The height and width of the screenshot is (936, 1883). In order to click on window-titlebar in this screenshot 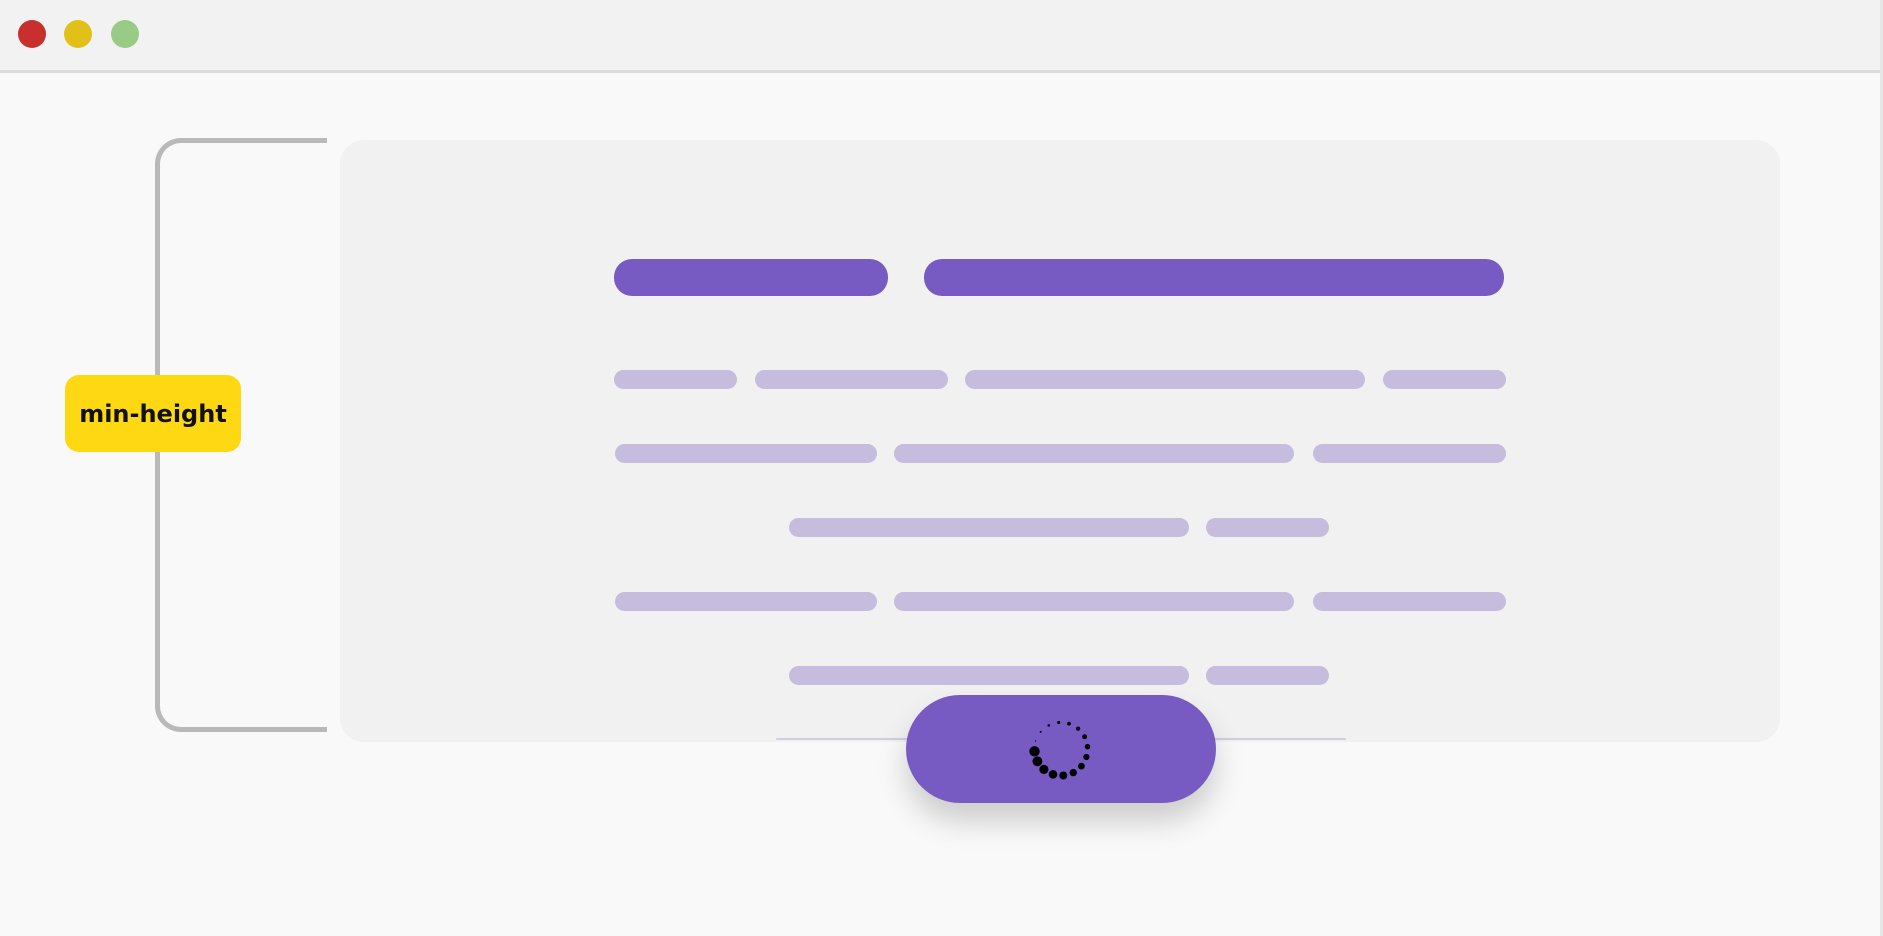, I will do `click(940, 36)`.